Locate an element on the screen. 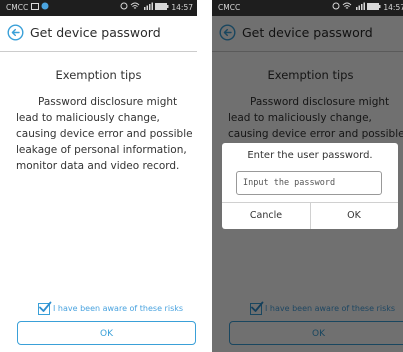  cancel-button: Cancle is located at coordinates (266, 215).